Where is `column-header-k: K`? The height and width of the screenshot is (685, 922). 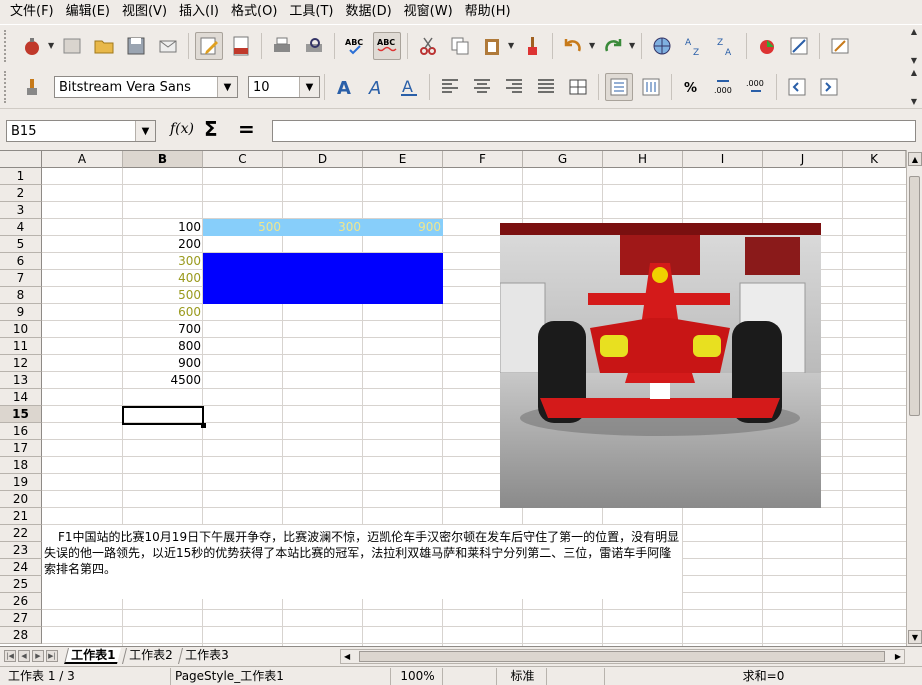 column-header-k: K is located at coordinates (874, 159).